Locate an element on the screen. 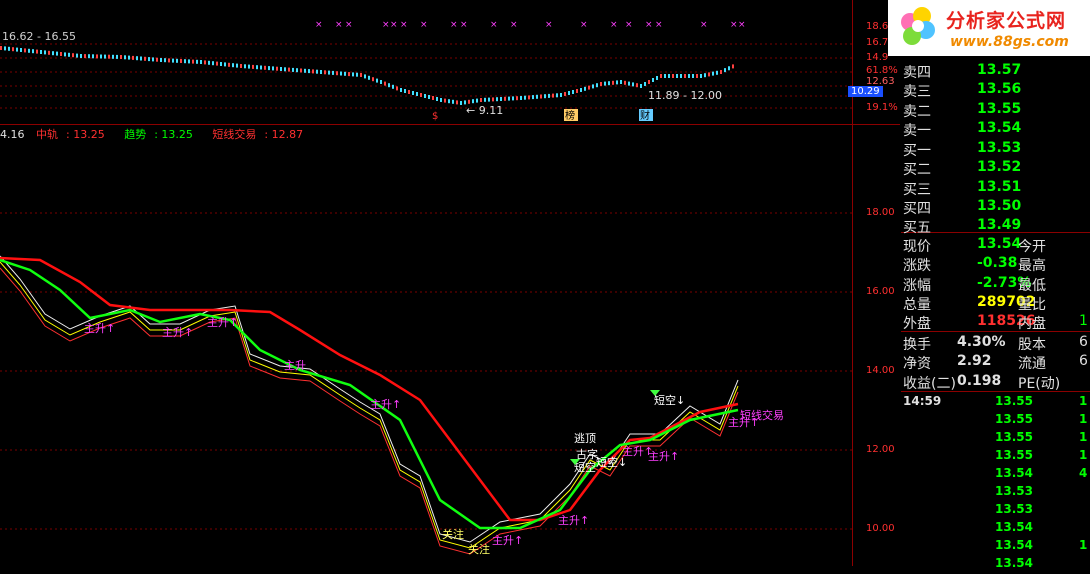 The width and height of the screenshot is (1090, 574). tick-vol: 1 is located at coordinates (1083, 419).